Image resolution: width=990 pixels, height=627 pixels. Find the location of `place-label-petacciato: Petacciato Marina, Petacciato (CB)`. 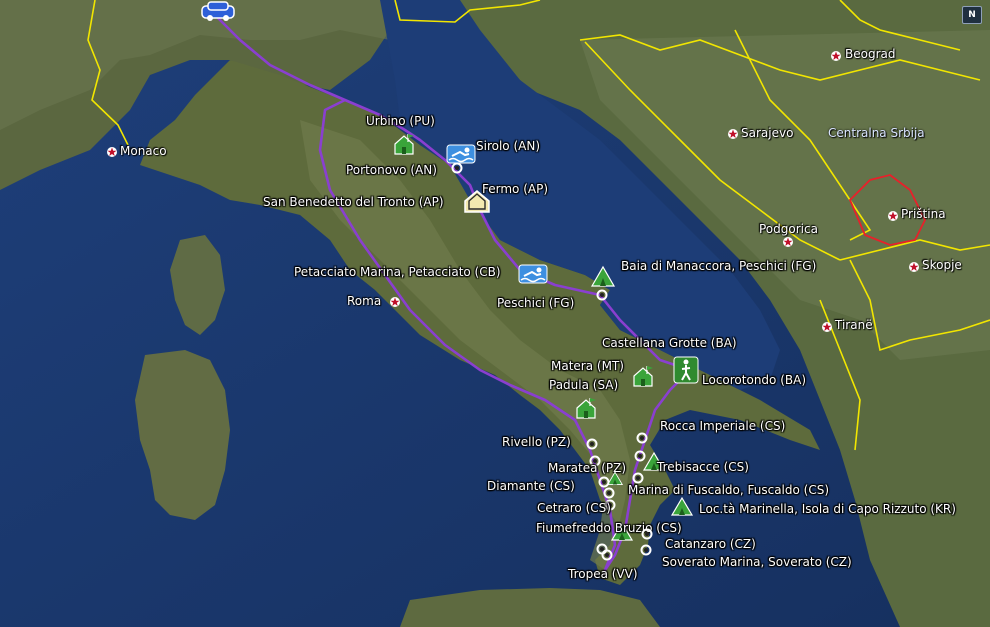

place-label-petacciato: Petacciato Marina, Petacciato (CB) is located at coordinates (397, 272).